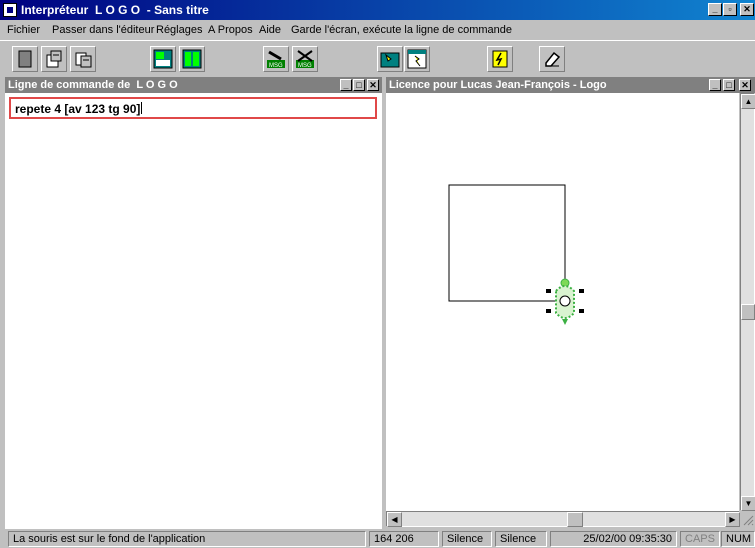 Image resolution: width=755 pixels, height=548 pixels. I want to click on status-coordinates: 164 206, so click(404, 539).